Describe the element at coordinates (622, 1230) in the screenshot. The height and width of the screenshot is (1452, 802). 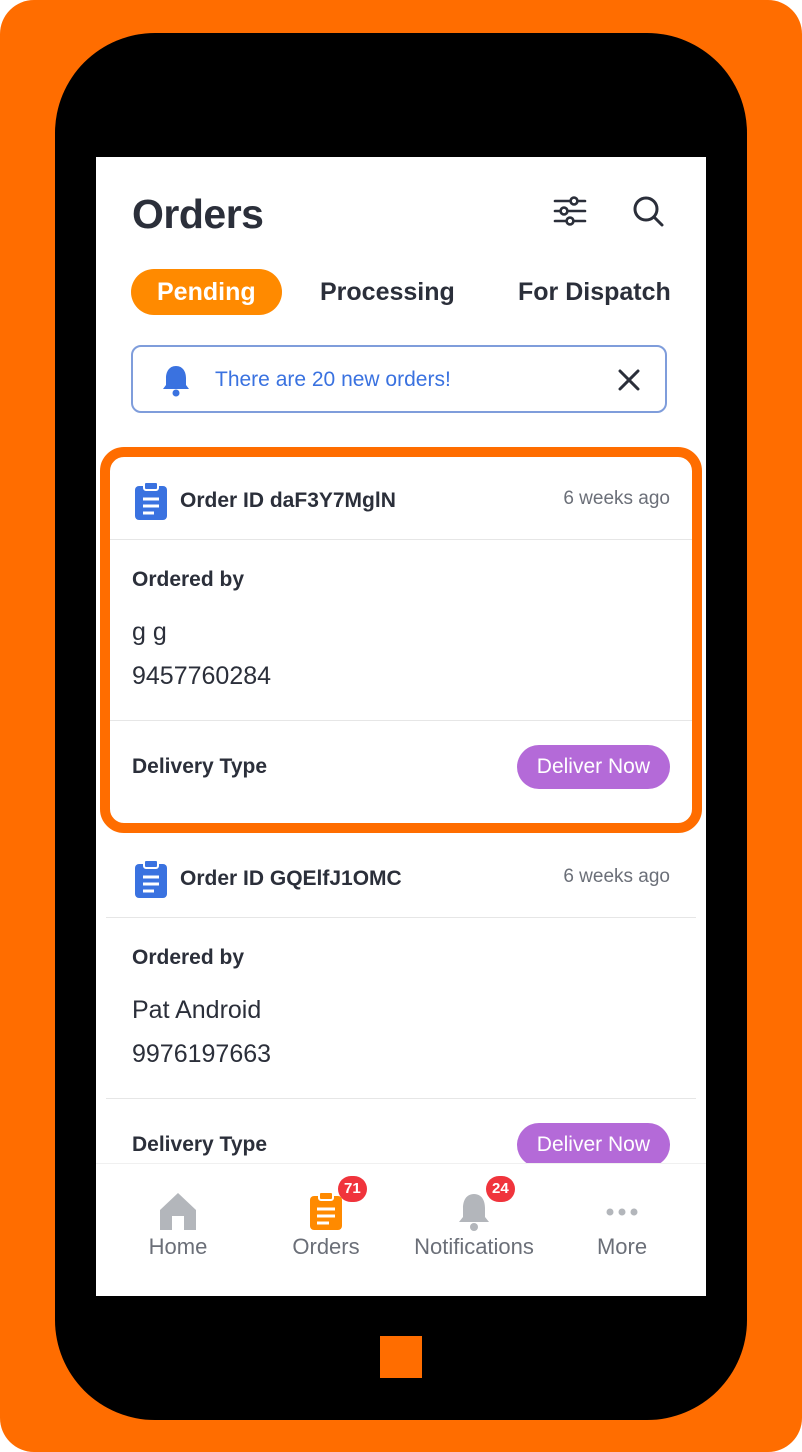
I see `nav-more: More` at that location.